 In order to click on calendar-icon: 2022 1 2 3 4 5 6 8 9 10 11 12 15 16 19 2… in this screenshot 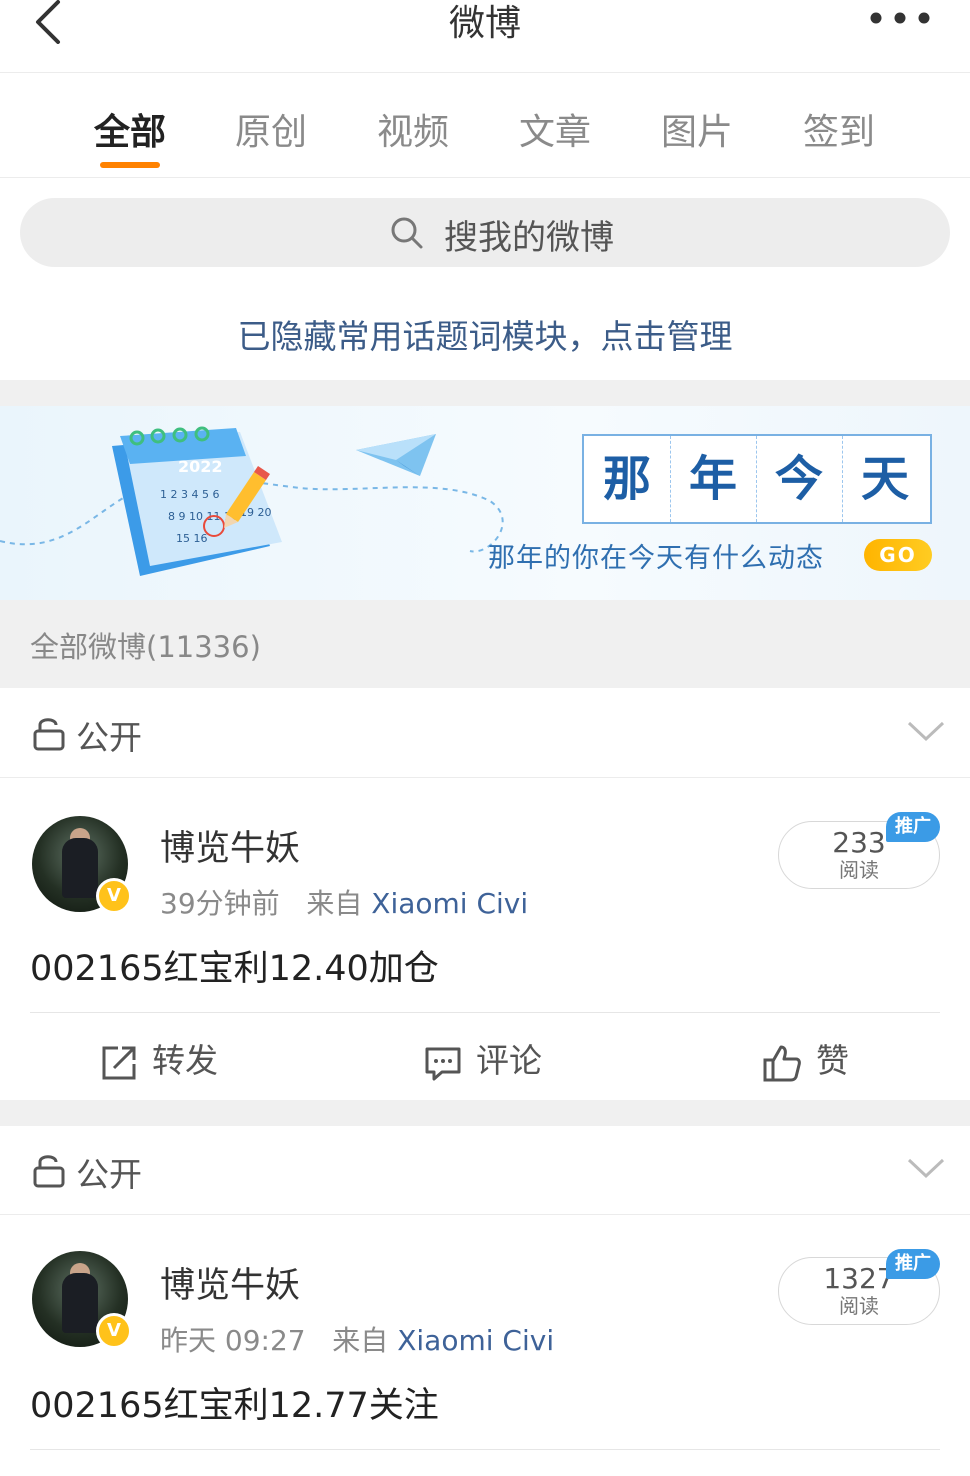, I will do `click(197, 501)`.